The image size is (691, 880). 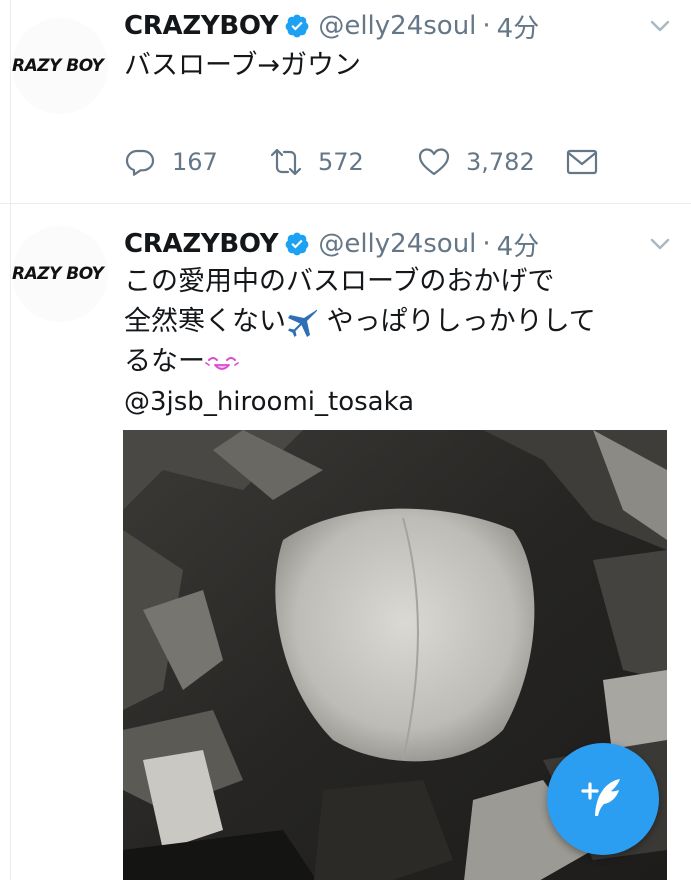 I want to click on like-button: 3,782, so click(x=492, y=162).